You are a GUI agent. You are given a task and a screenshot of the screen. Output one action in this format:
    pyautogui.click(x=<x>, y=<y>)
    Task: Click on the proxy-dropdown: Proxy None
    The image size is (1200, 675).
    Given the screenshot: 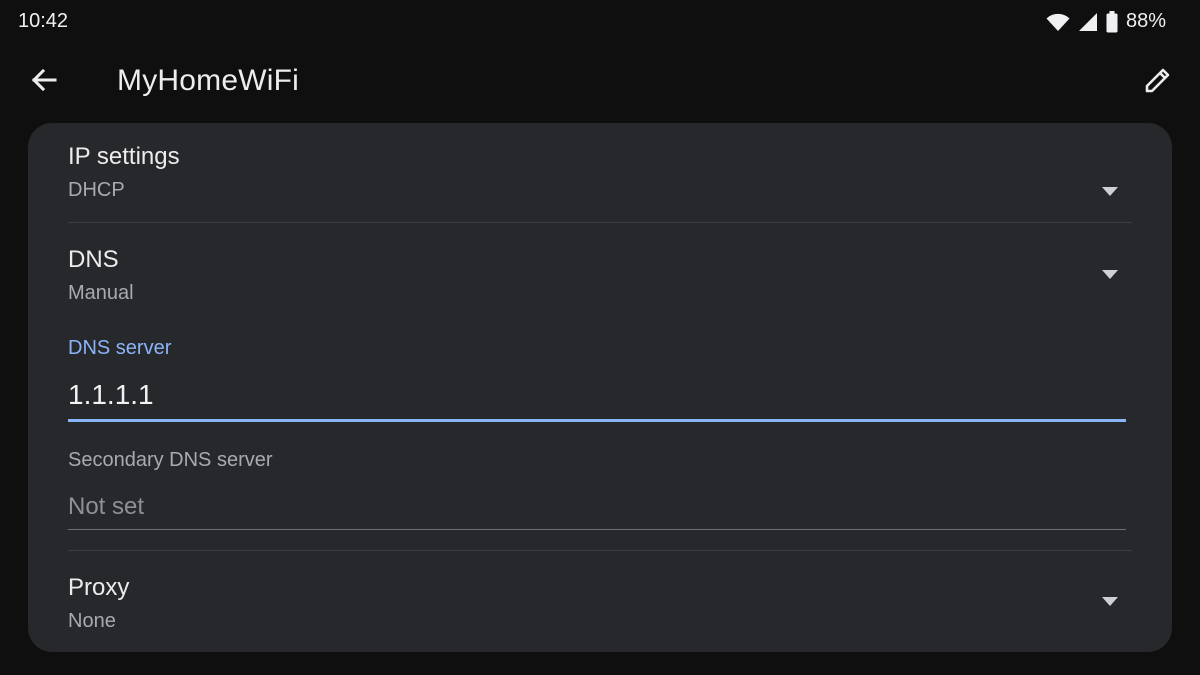 What is the action you would take?
    pyautogui.click(x=600, y=609)
    